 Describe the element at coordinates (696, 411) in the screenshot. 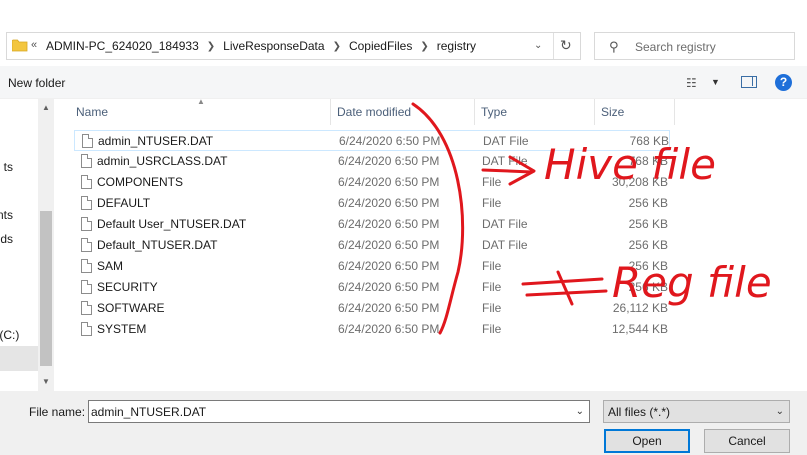

I see `file-type-filter-select: All files (*.*) ⌄` at that location.